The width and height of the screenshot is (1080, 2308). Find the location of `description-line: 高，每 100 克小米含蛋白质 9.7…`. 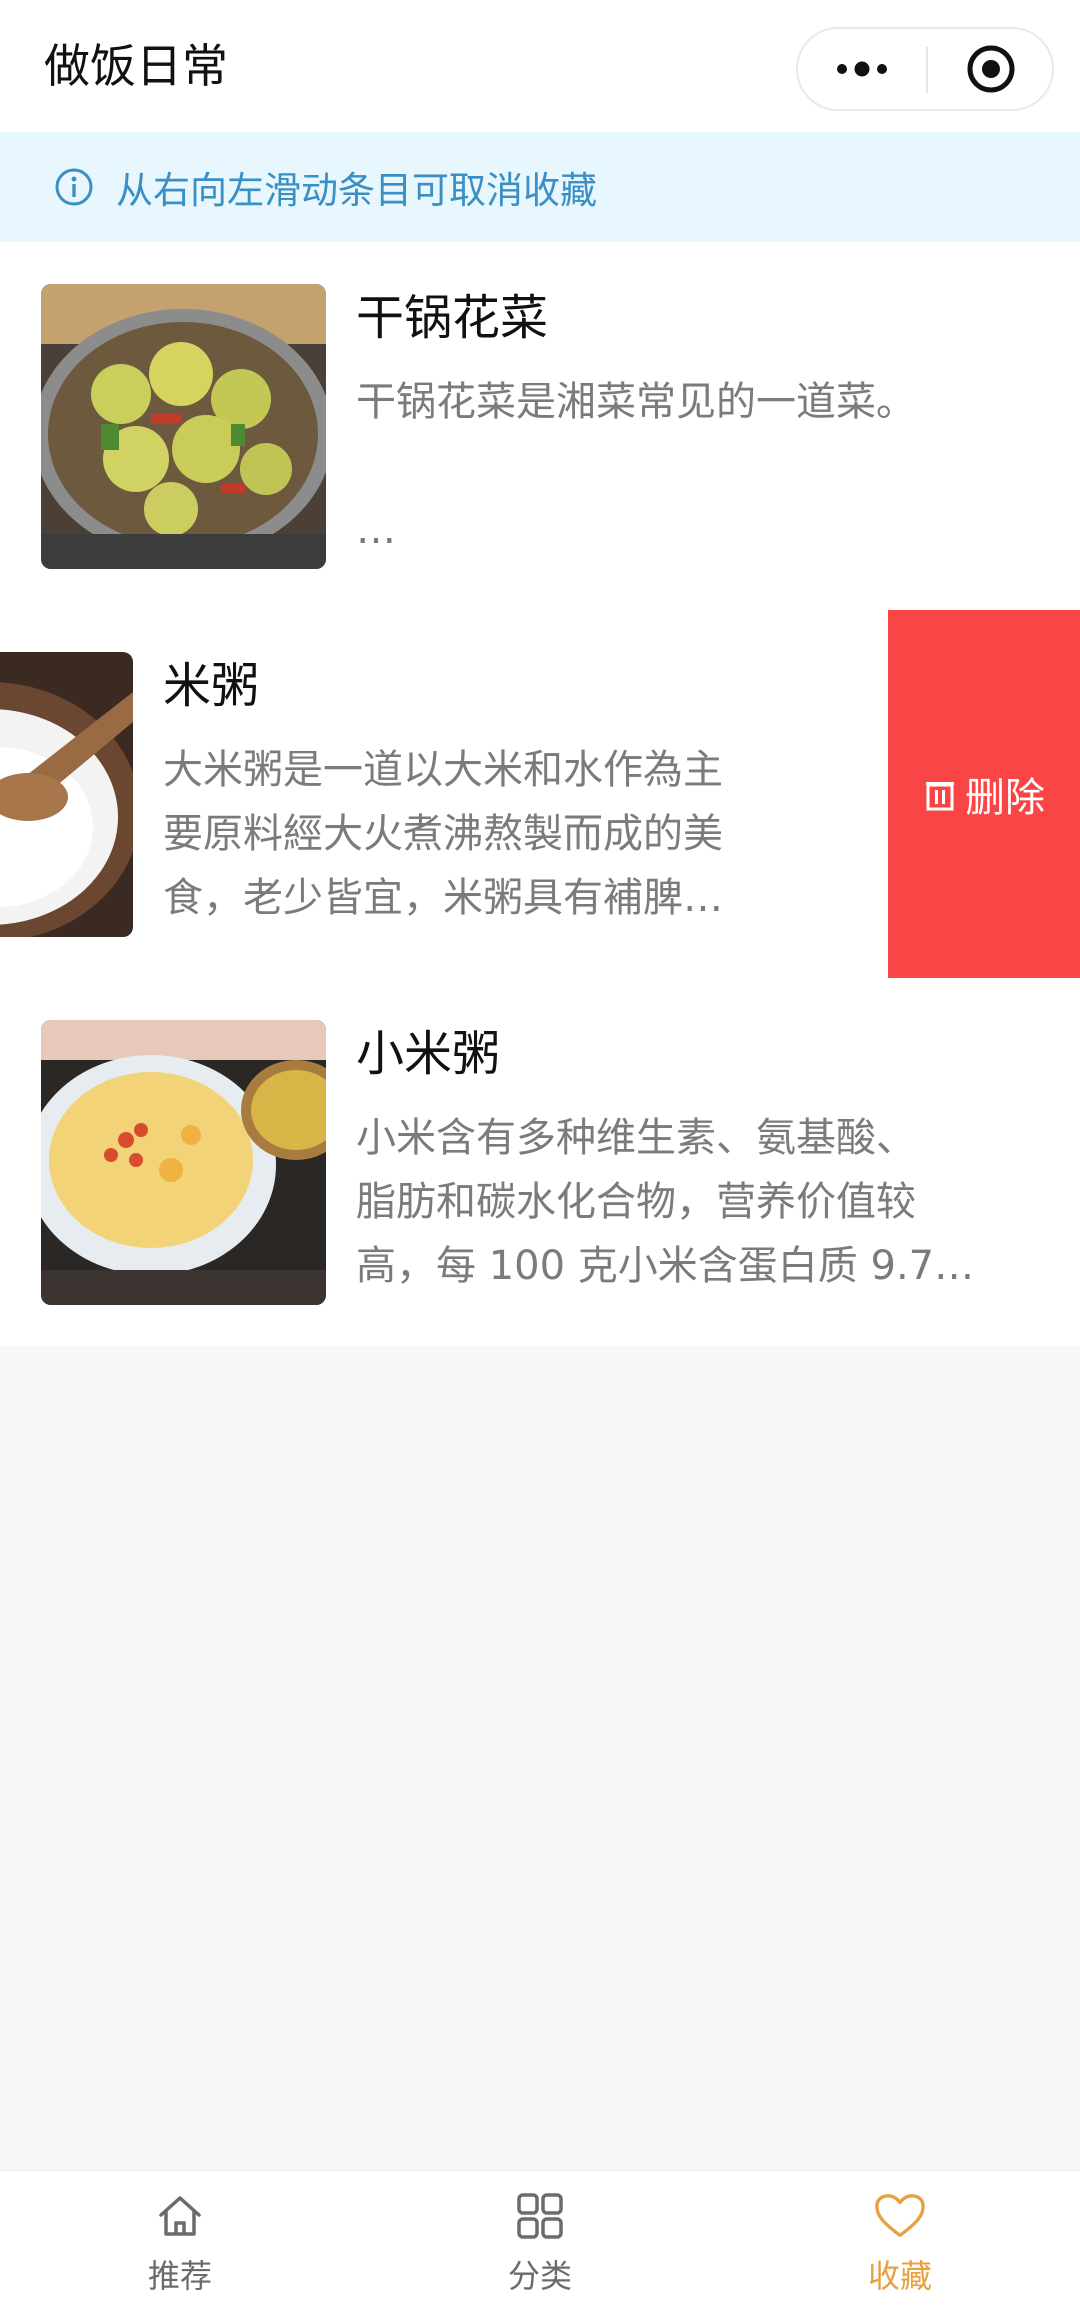

description-line: 高，每 100 克小米含蛋白质 9.7… is located at coordinates (665, 1266).